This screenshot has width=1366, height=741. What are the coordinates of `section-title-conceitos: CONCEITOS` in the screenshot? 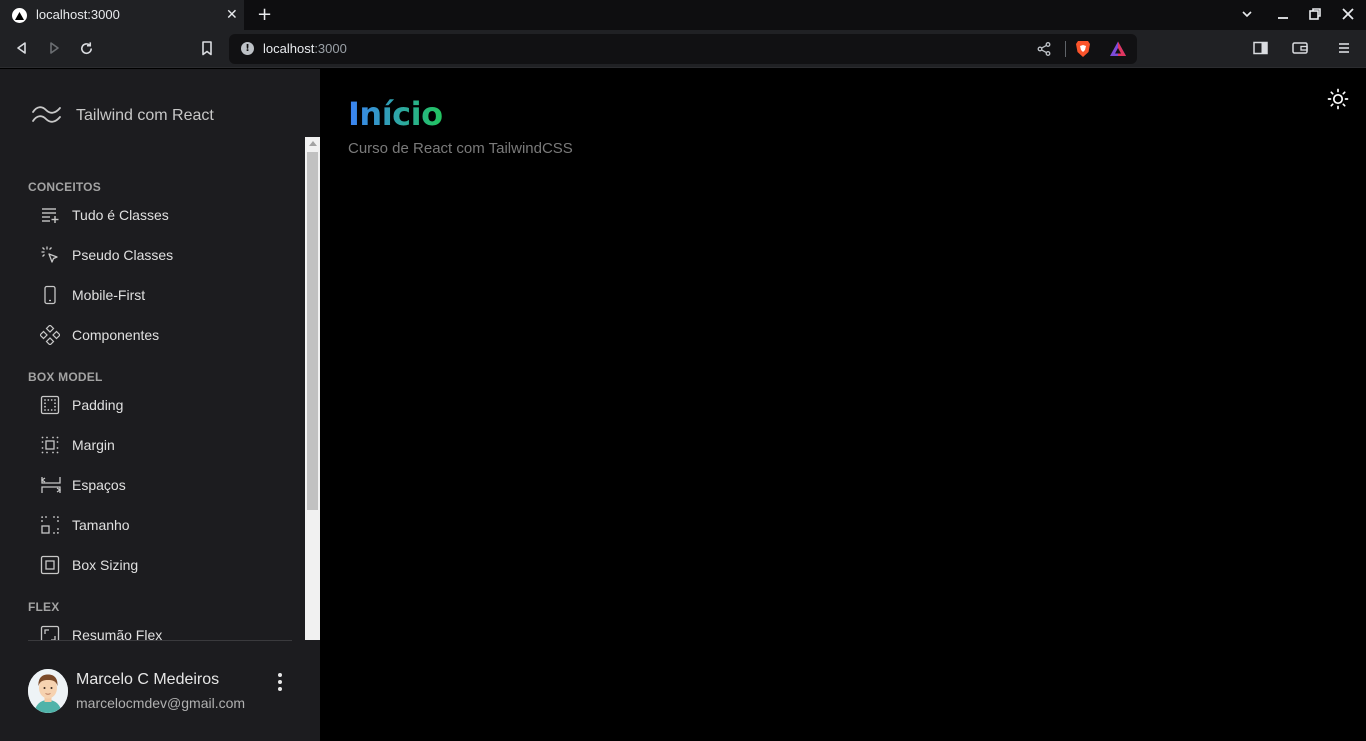 It's located at (64, 187).